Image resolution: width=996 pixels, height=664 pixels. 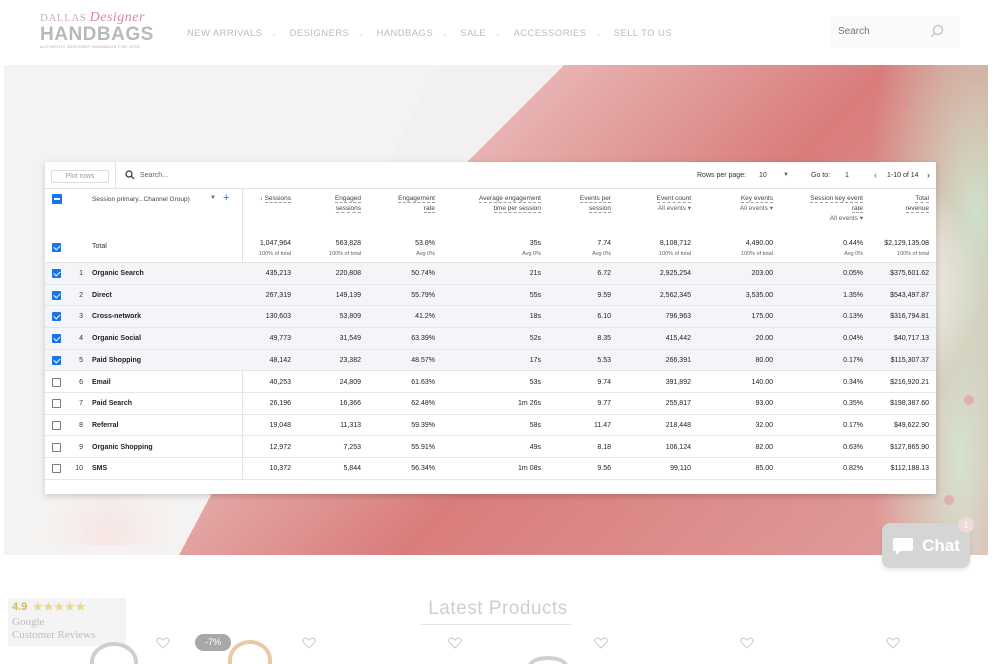 I want to click on goto-page-input: 1, so click(x=847, y=175).